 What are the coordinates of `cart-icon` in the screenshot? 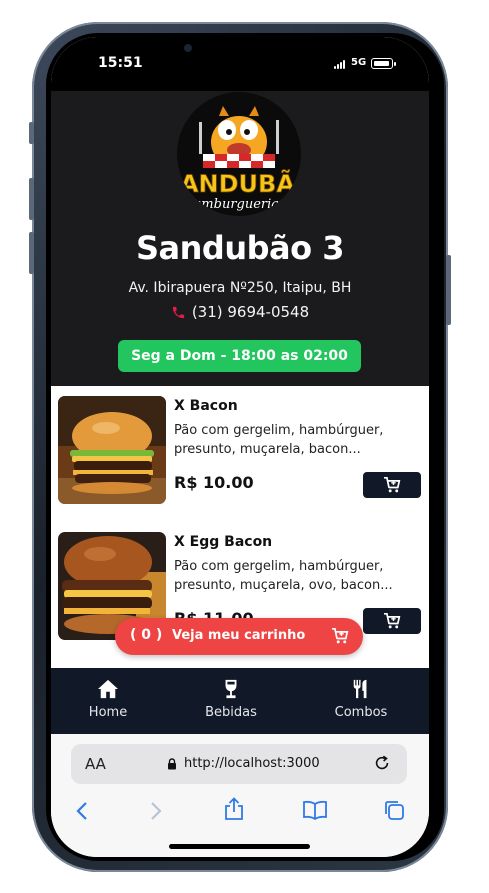 It's located at (340, 636).